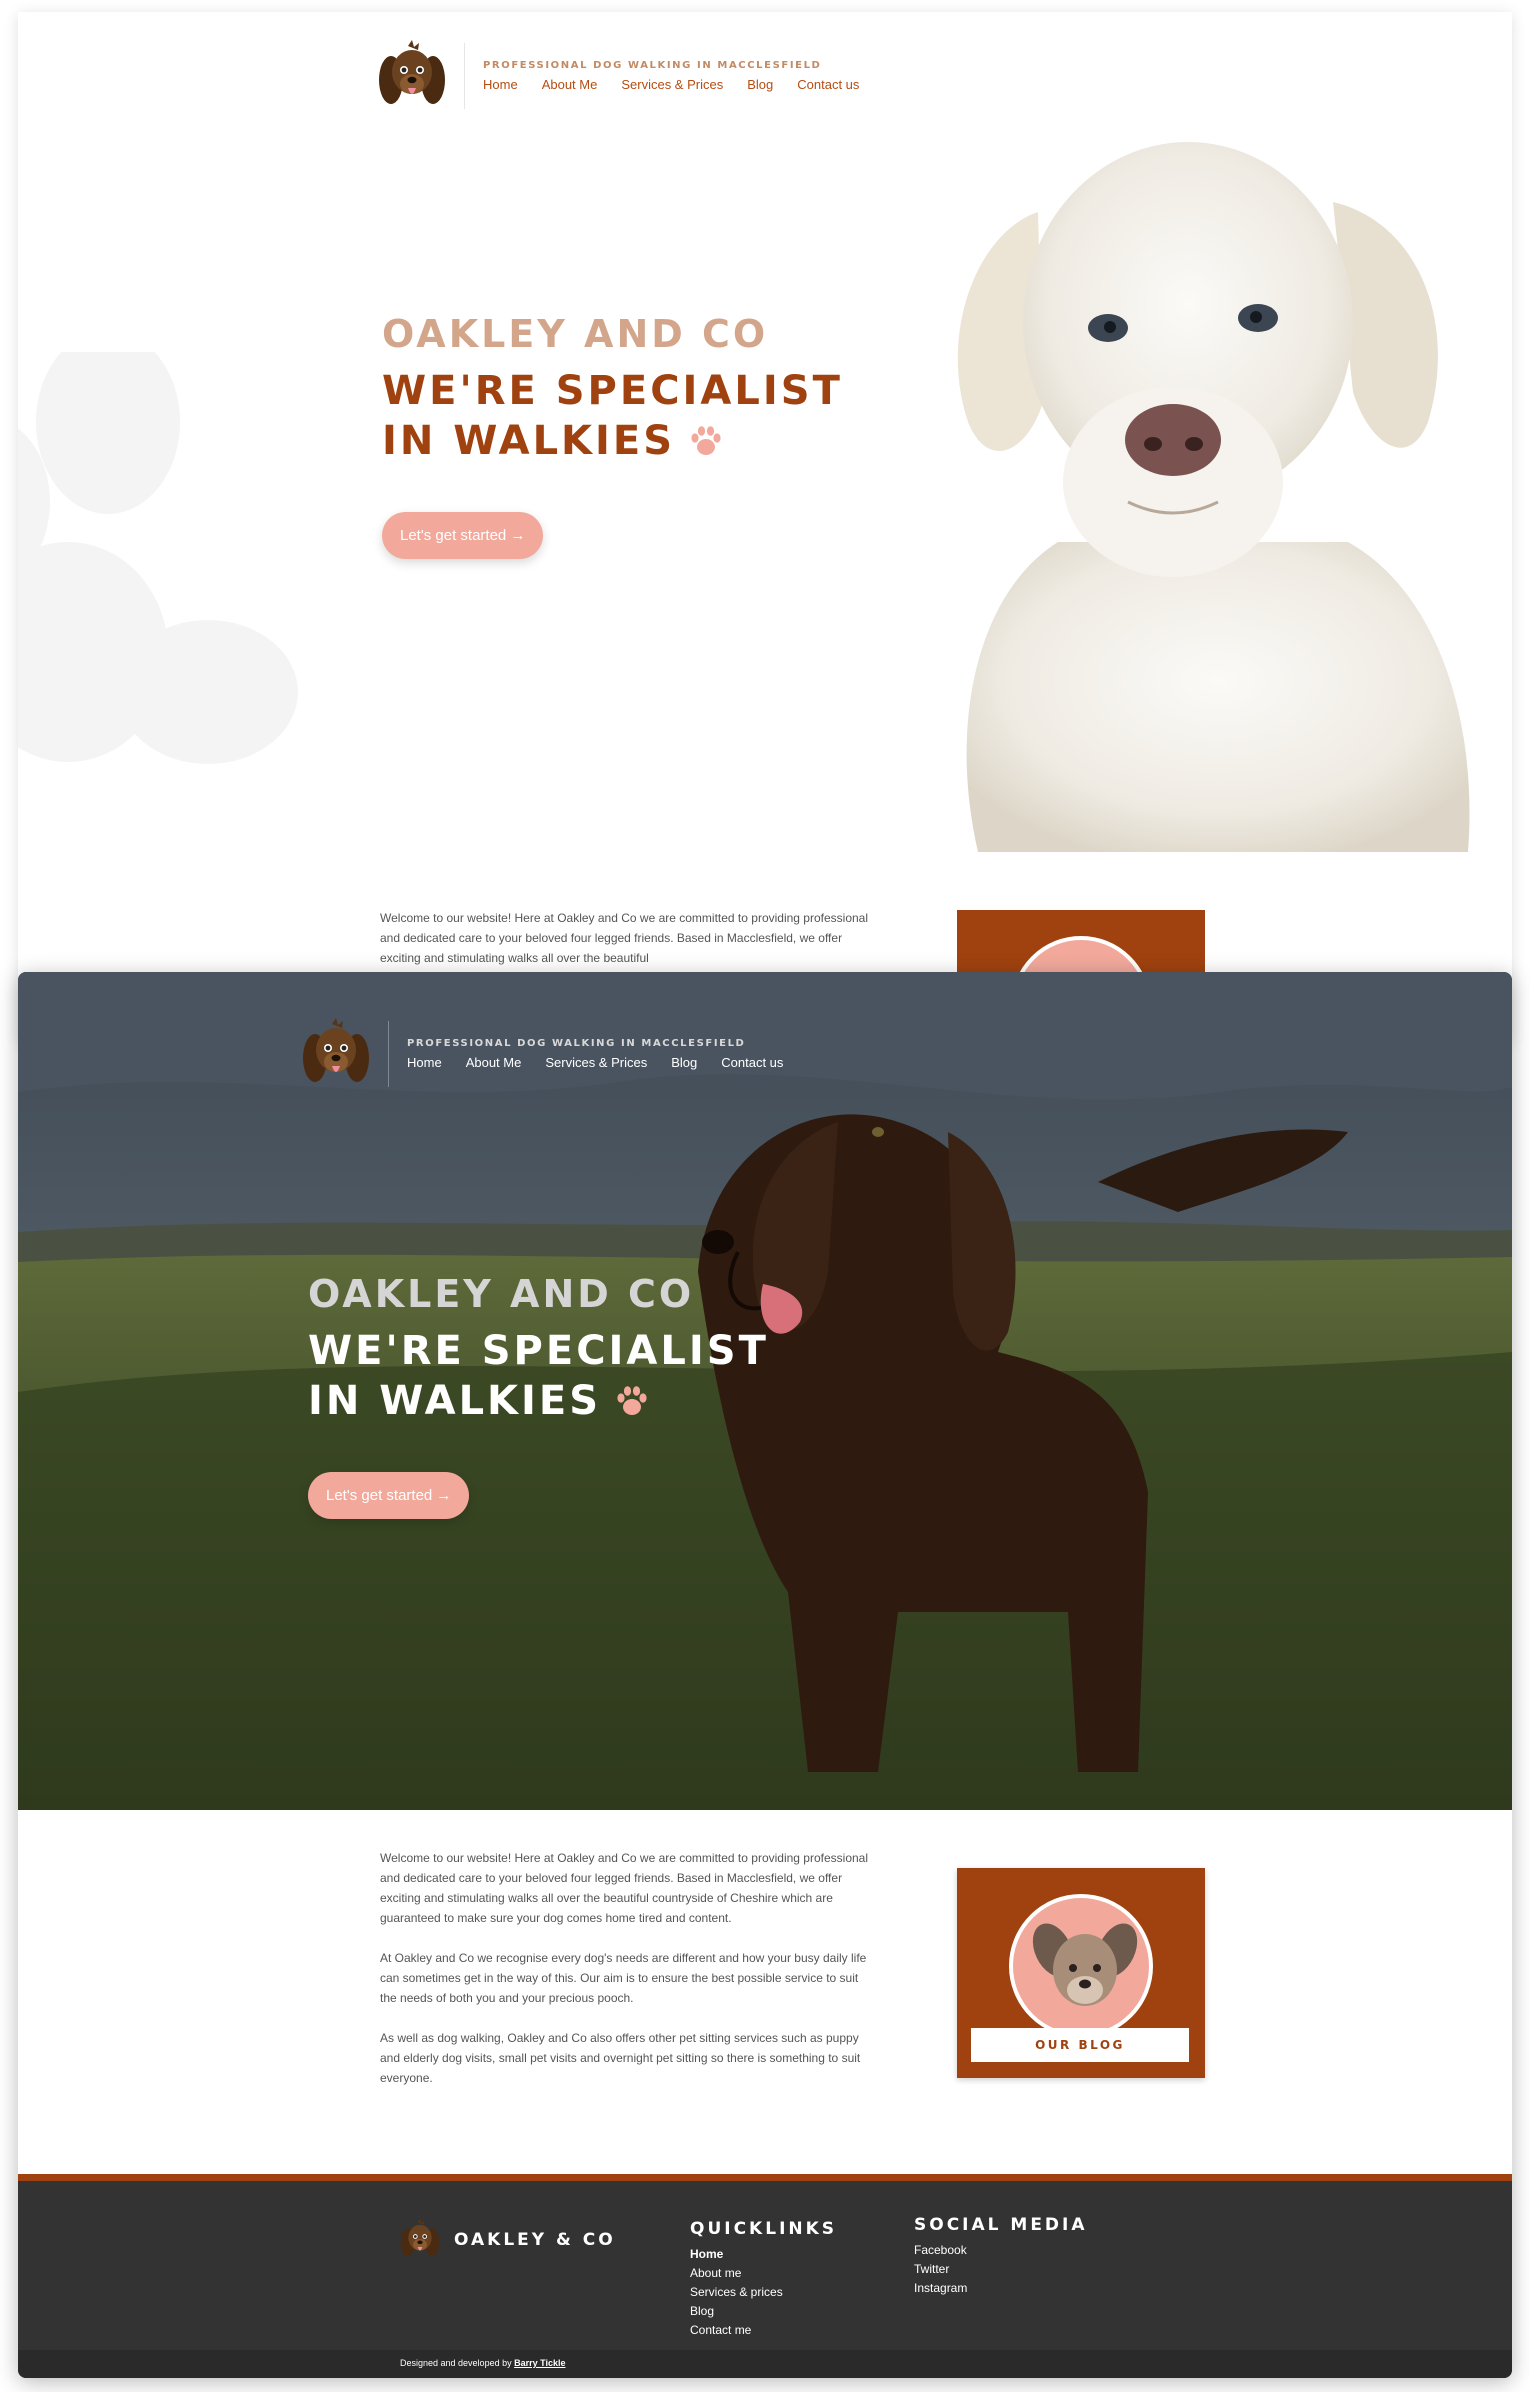 The height and width of the screenshot is (2392, 1530). What do you see at coordinates (763, 2292) in the screenshot?
I see `footer-link-services-prices: Services & prices` at bounding box center [763, 2292].